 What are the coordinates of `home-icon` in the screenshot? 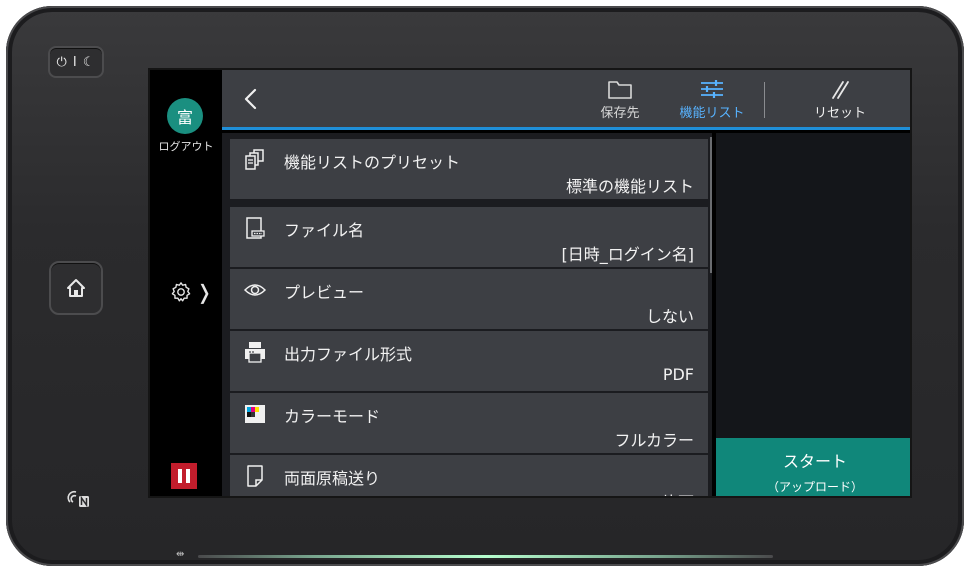 It's located at (76, 288).